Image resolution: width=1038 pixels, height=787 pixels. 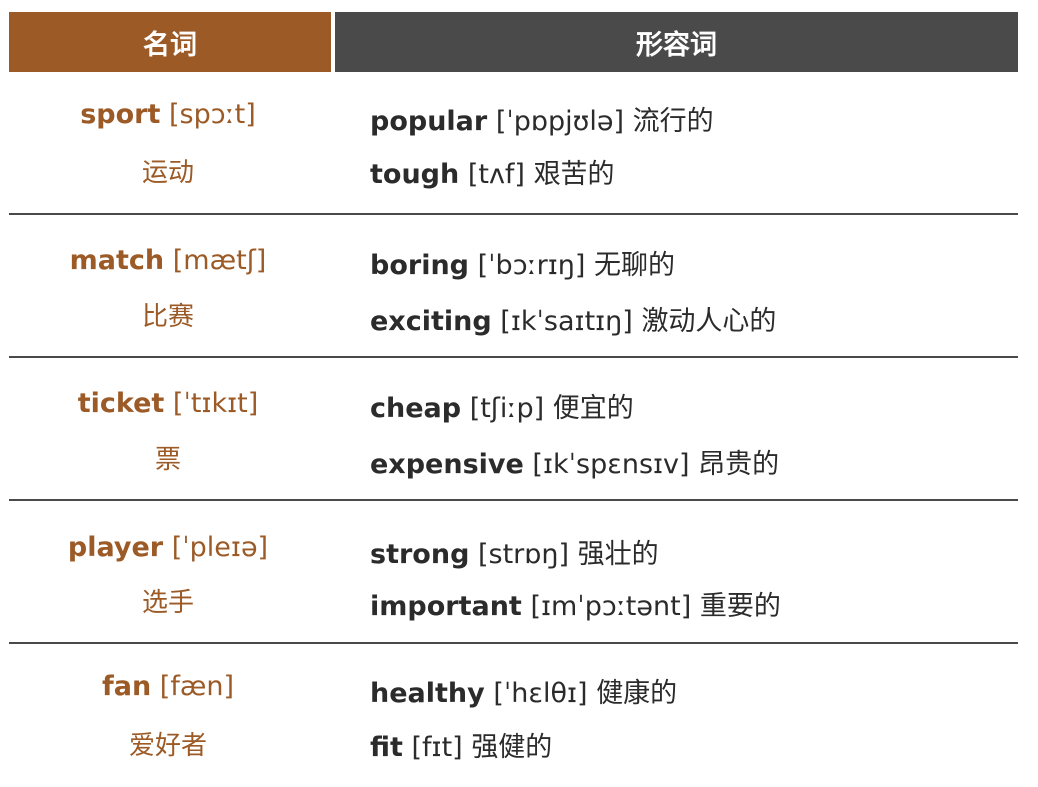 What do you see at coordinates (694, 715) in the screenshot?
I see `adjective-cell: healthy [ˈhɛlθɪ] 健康的 fit [fɪt] 强健的` at bounding box center [694, 715].